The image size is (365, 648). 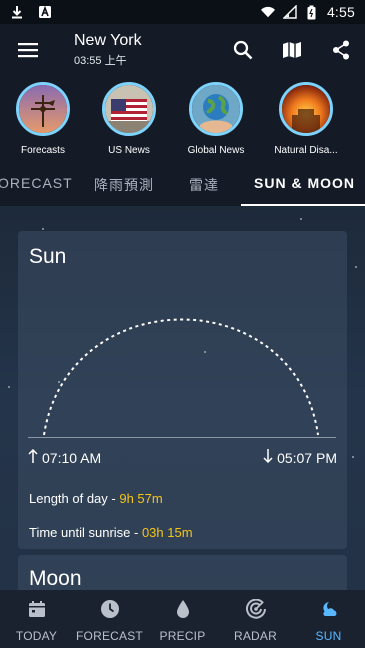 What do you see at coordinates (43, 150) in the screenshot?
I see `news-label: Forecasts` at bounding box center [43, 150].